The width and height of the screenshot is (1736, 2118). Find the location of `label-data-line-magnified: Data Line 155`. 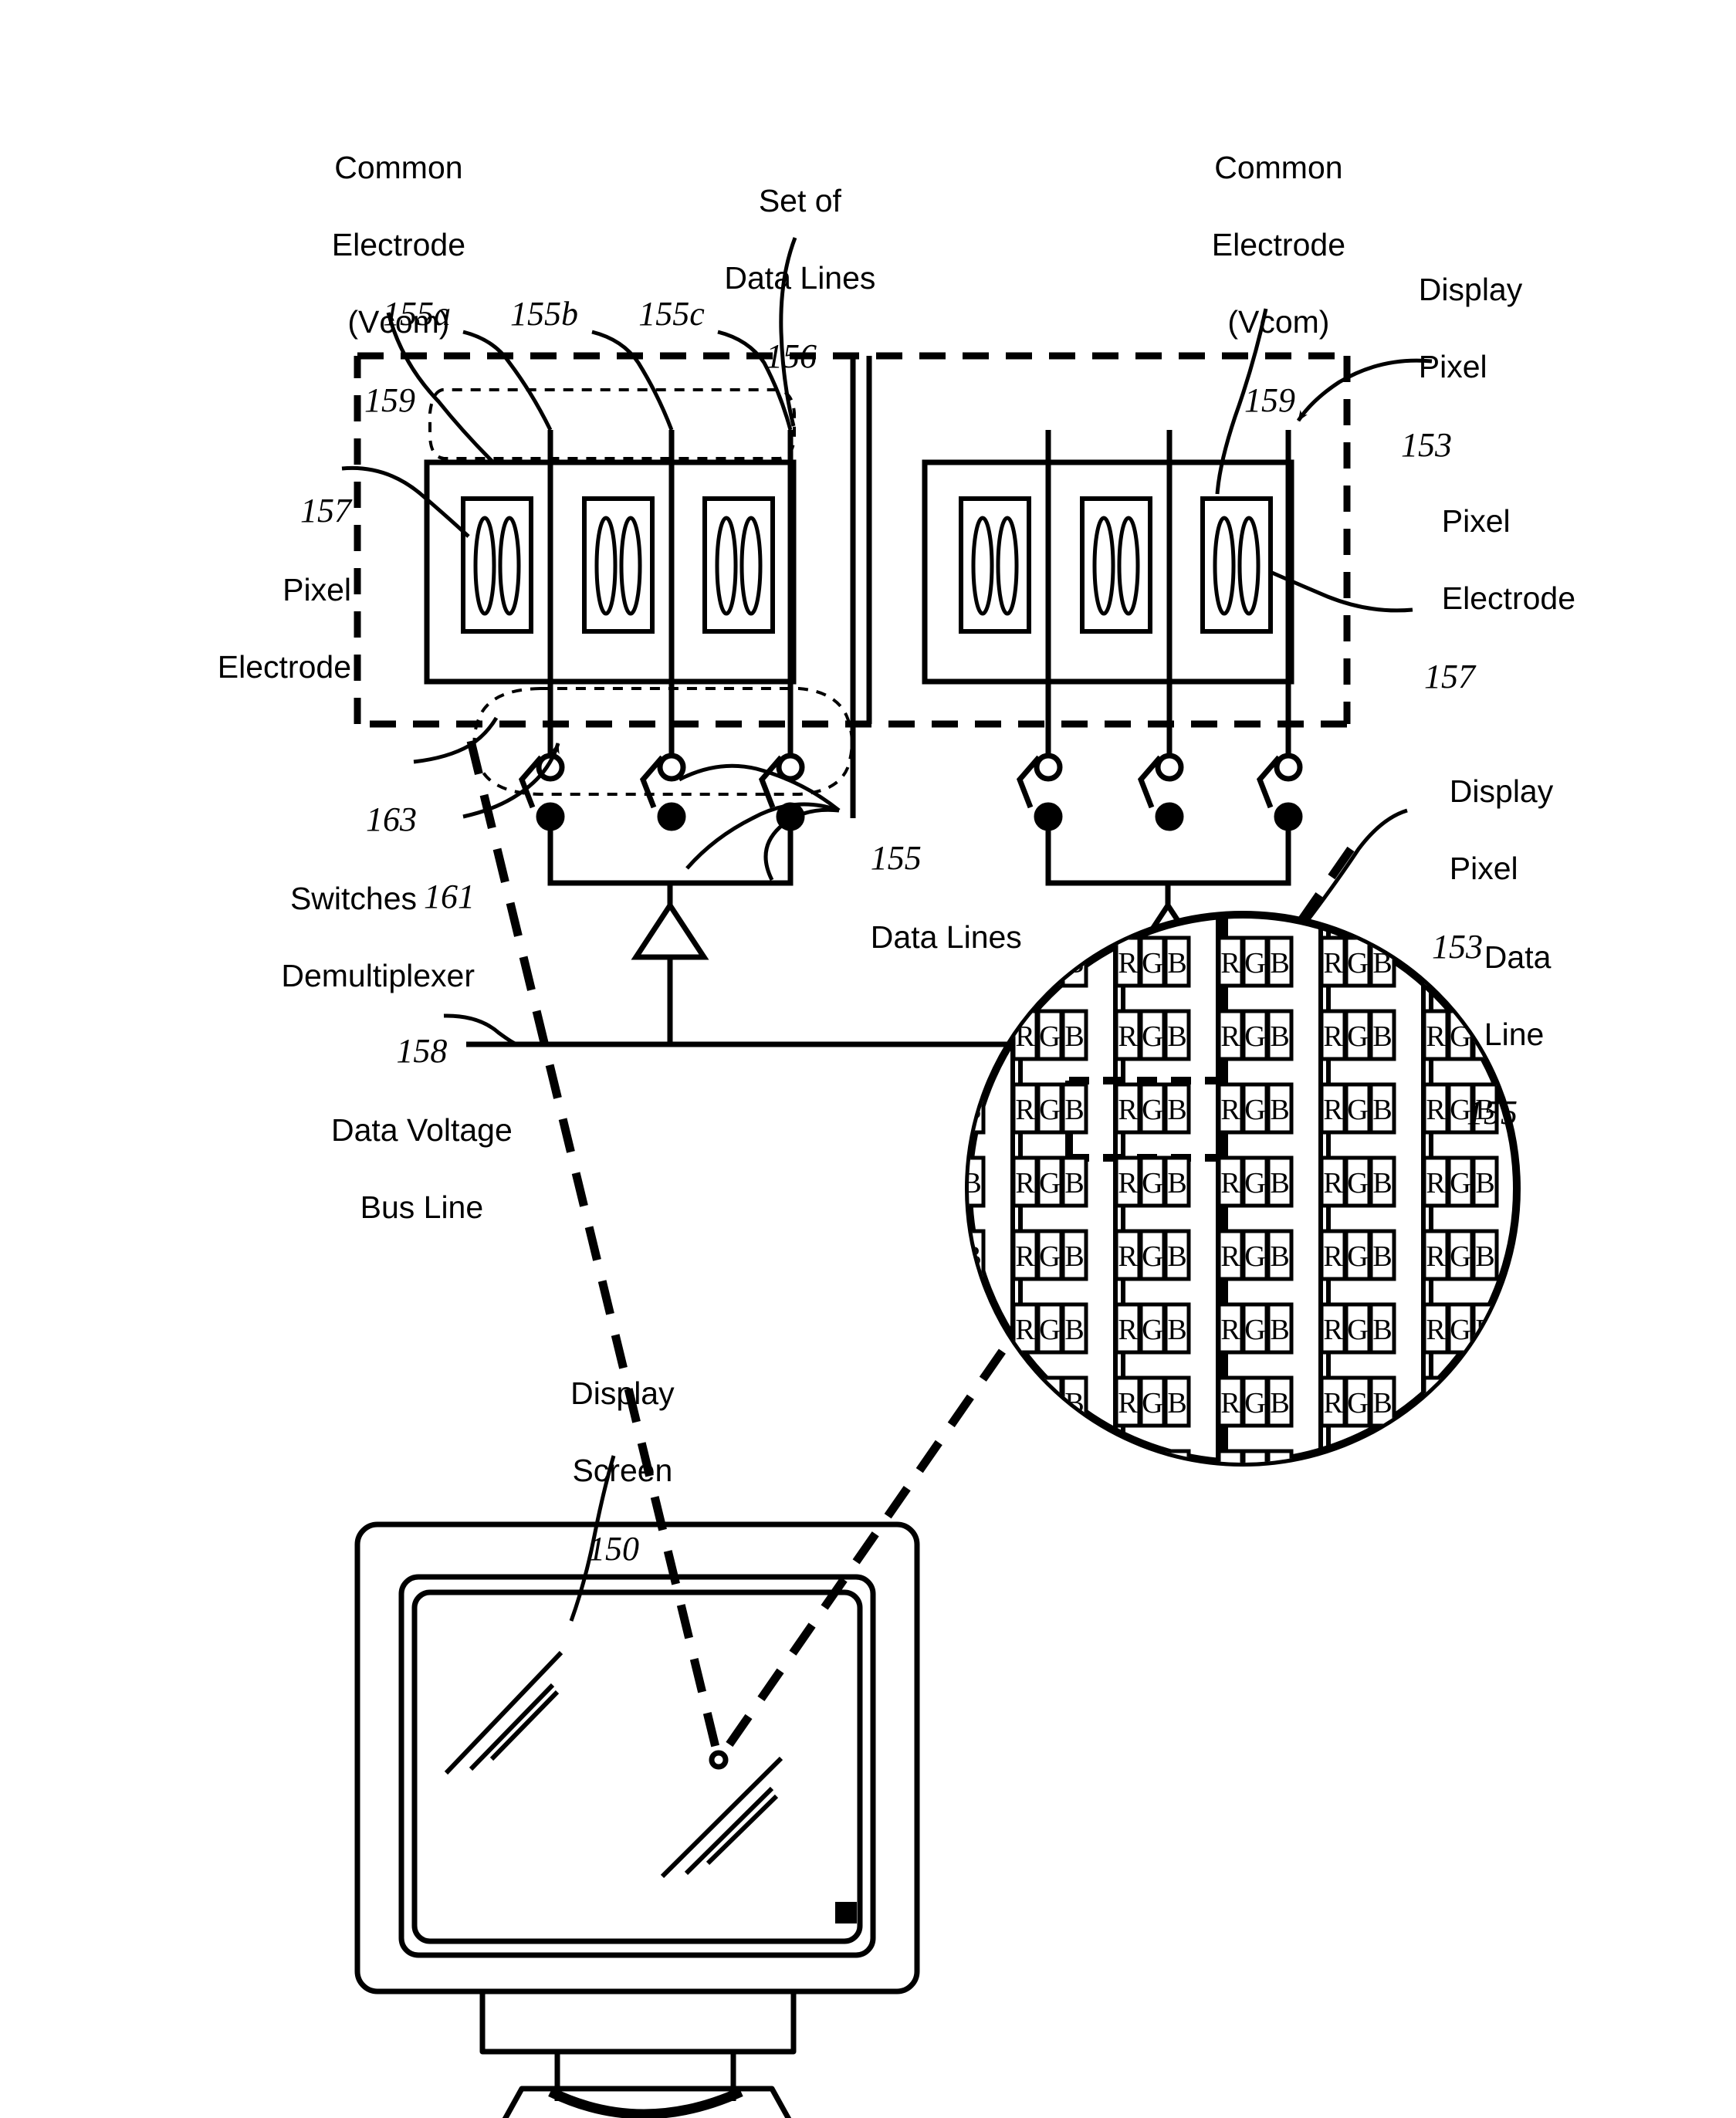

label-data-line-magnified: Data Line 155 is located at coordinates (1509, 1035).